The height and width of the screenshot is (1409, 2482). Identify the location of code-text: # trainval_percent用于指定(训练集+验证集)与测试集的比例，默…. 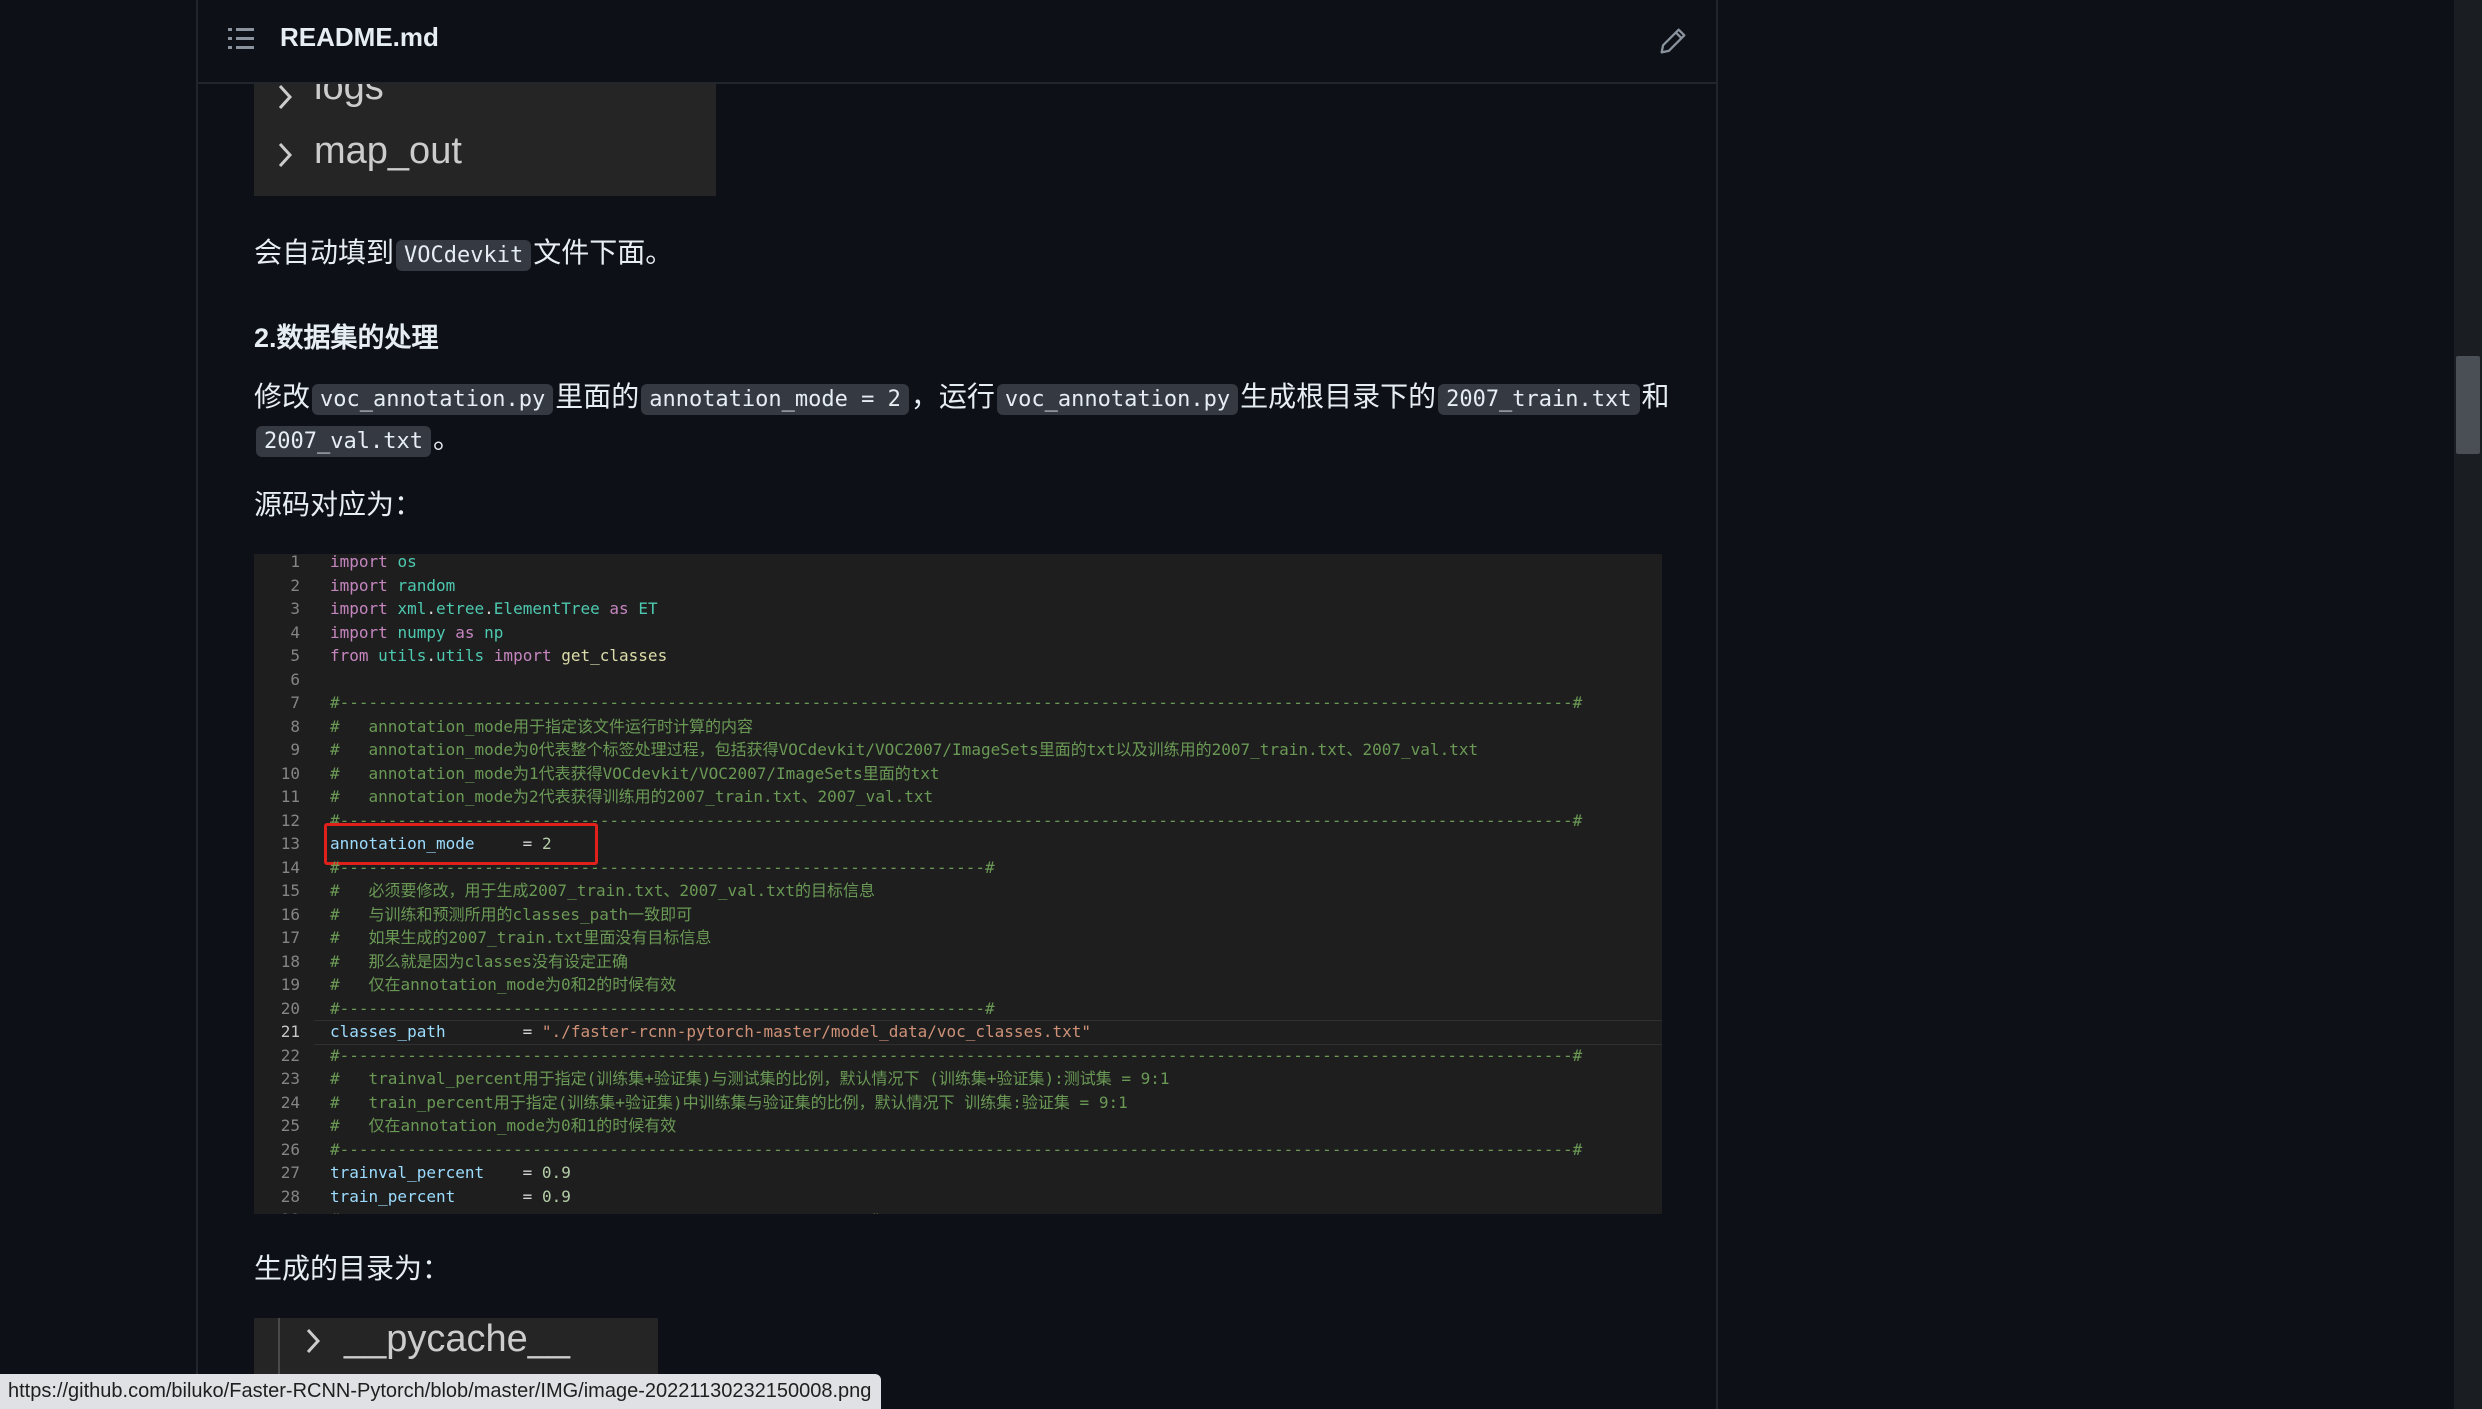
(750, 1078).